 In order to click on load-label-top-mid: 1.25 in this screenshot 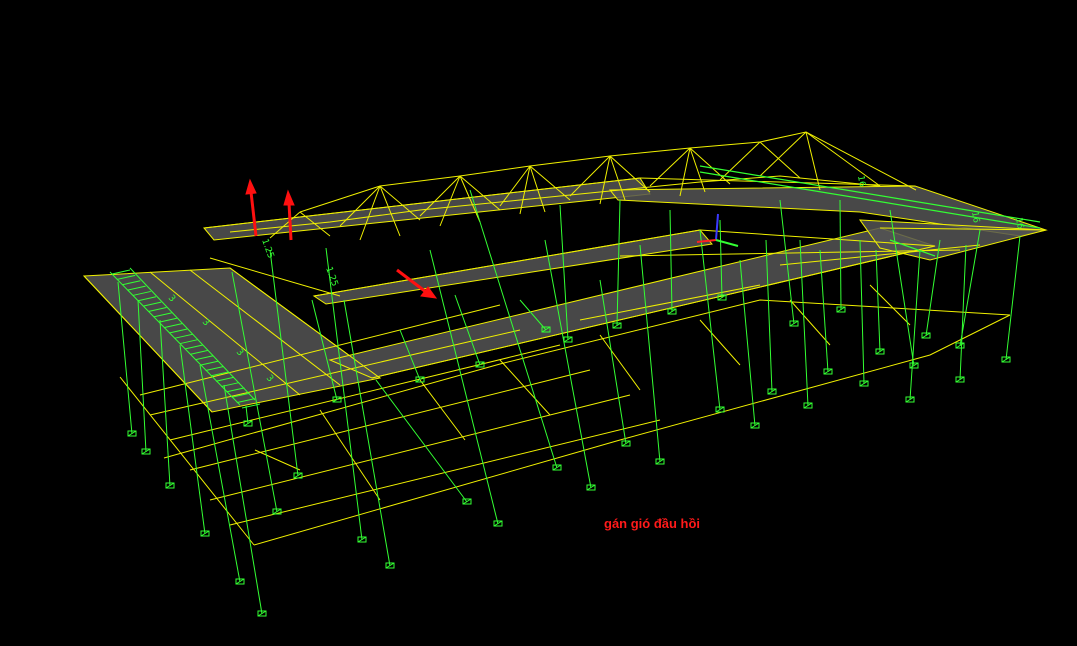, I will do `click(331, 277)`.